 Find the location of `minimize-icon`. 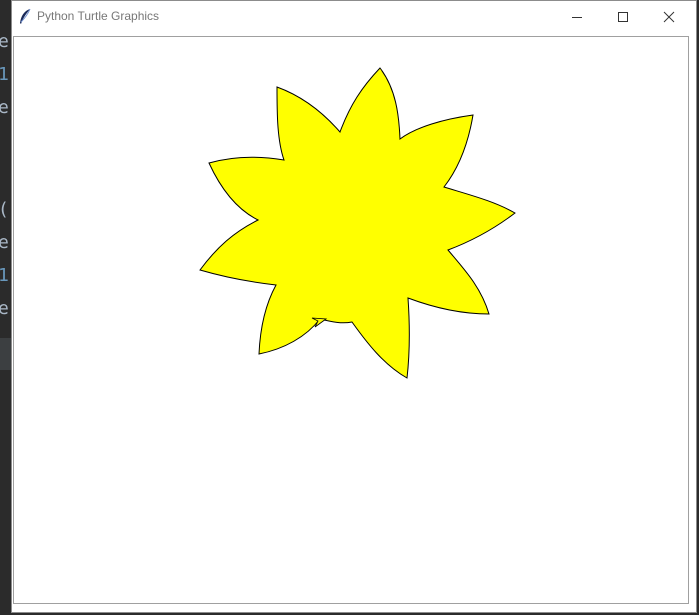

minimize-icon is located at coordinates (577, 17).